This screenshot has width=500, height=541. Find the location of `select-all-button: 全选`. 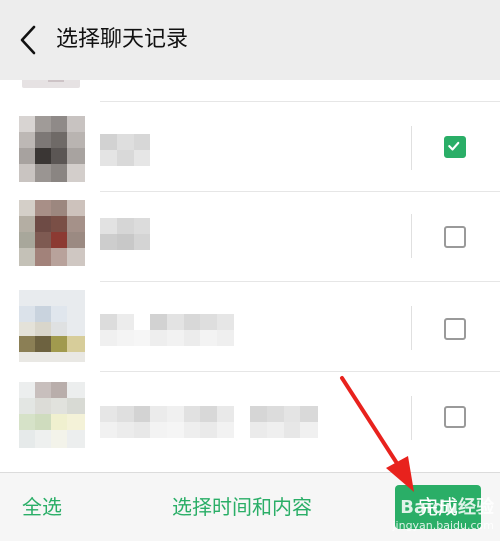

select-all-button: 全选 is located at coordinates (42, 507).